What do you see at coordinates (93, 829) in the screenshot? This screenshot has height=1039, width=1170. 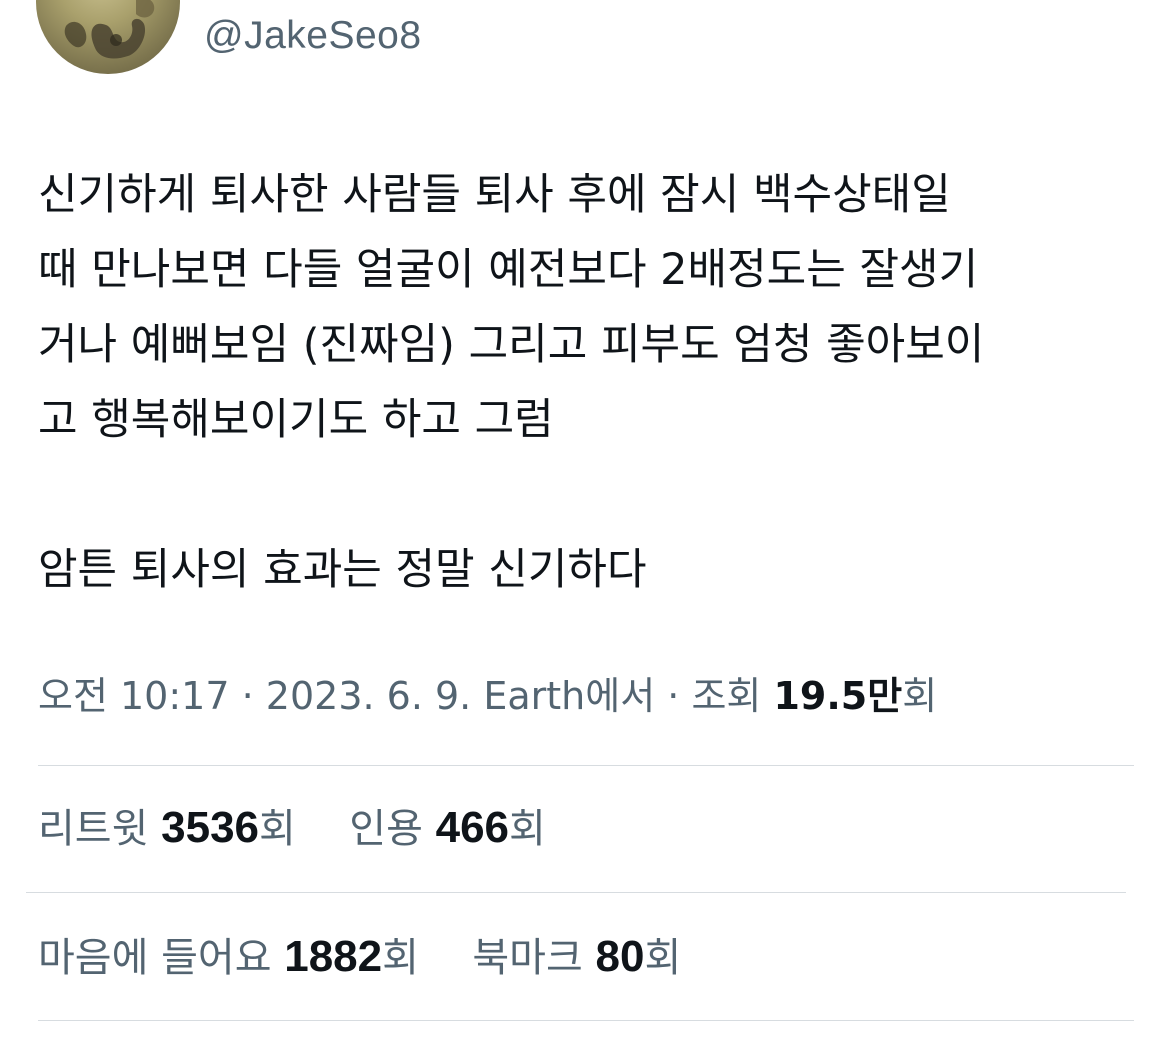 I see `retweets-label: 리트윗` at bounding box center [93, 829].